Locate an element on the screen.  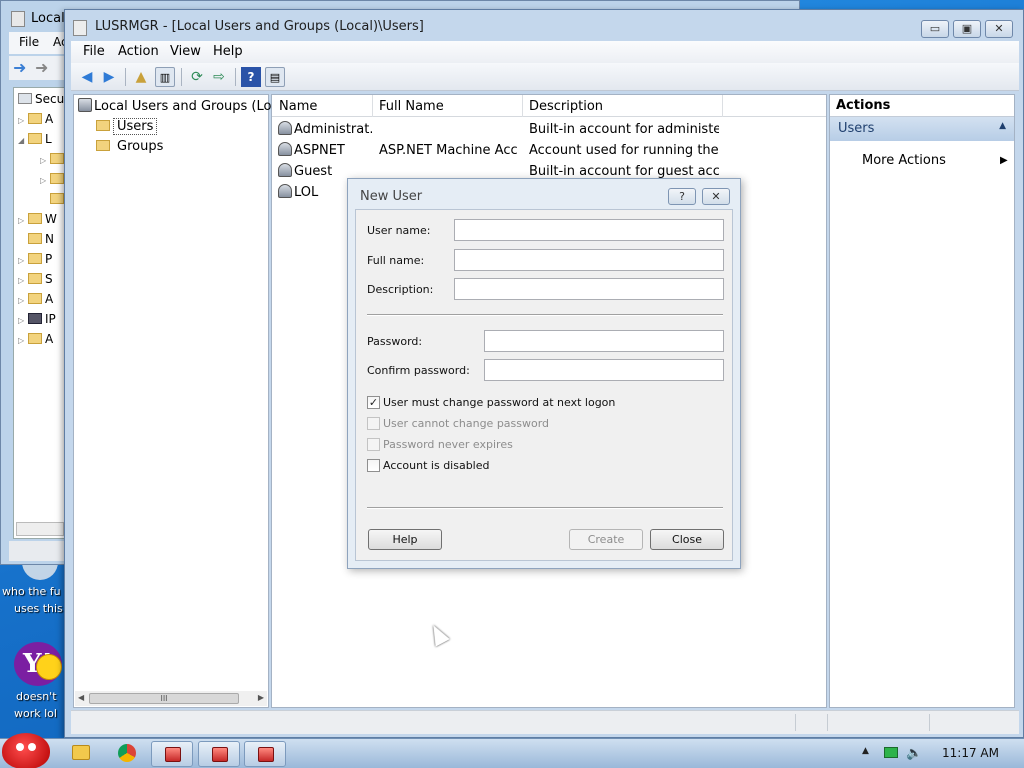
forward-arrow-icon: ➜ is located at coordinates (41, 67).